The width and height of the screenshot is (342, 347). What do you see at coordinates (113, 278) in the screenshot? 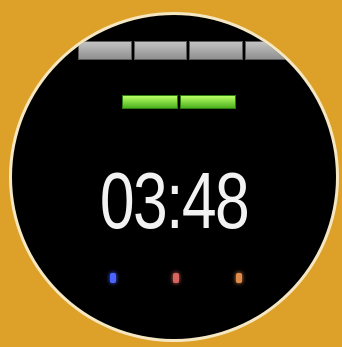
I see `indicator-blue` at bounding box center [113, 278].